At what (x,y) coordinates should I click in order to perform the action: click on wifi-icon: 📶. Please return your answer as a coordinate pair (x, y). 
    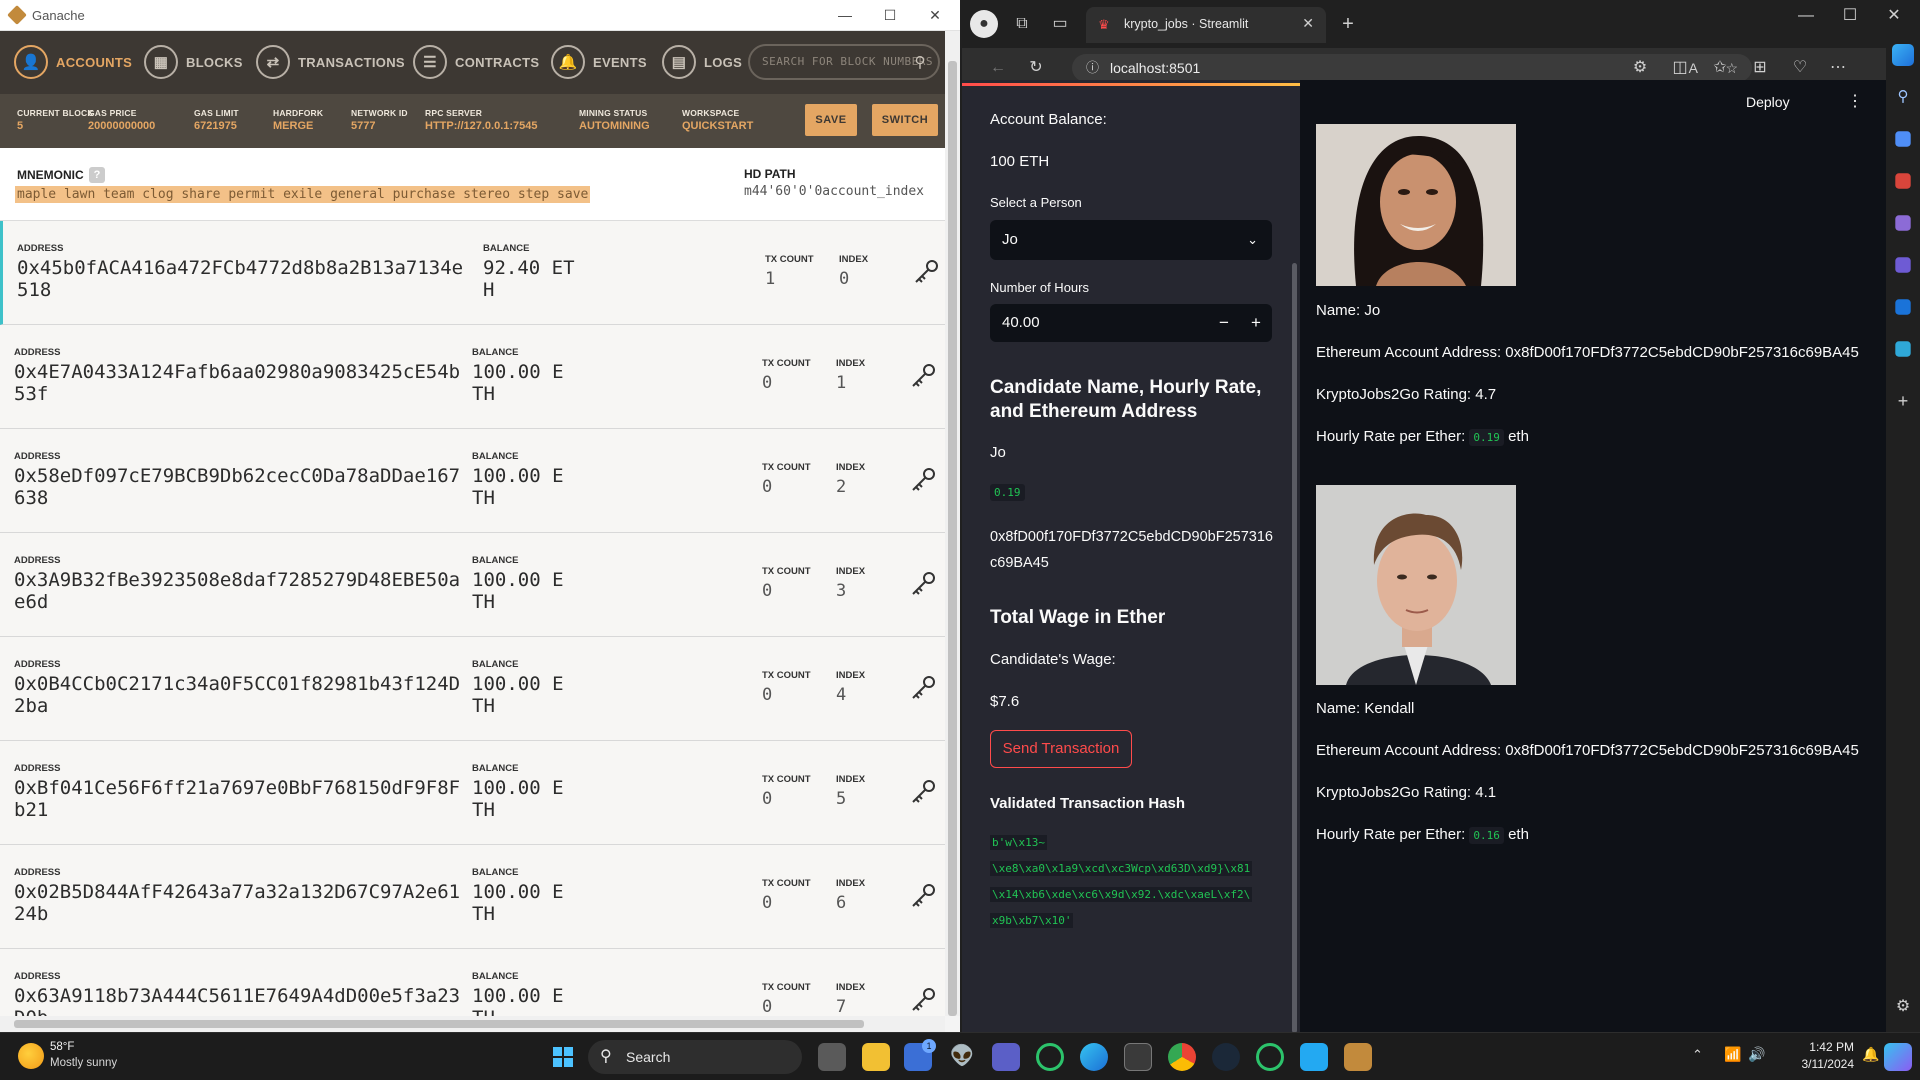
    Looking at the image, I should click on (1732, 1054).